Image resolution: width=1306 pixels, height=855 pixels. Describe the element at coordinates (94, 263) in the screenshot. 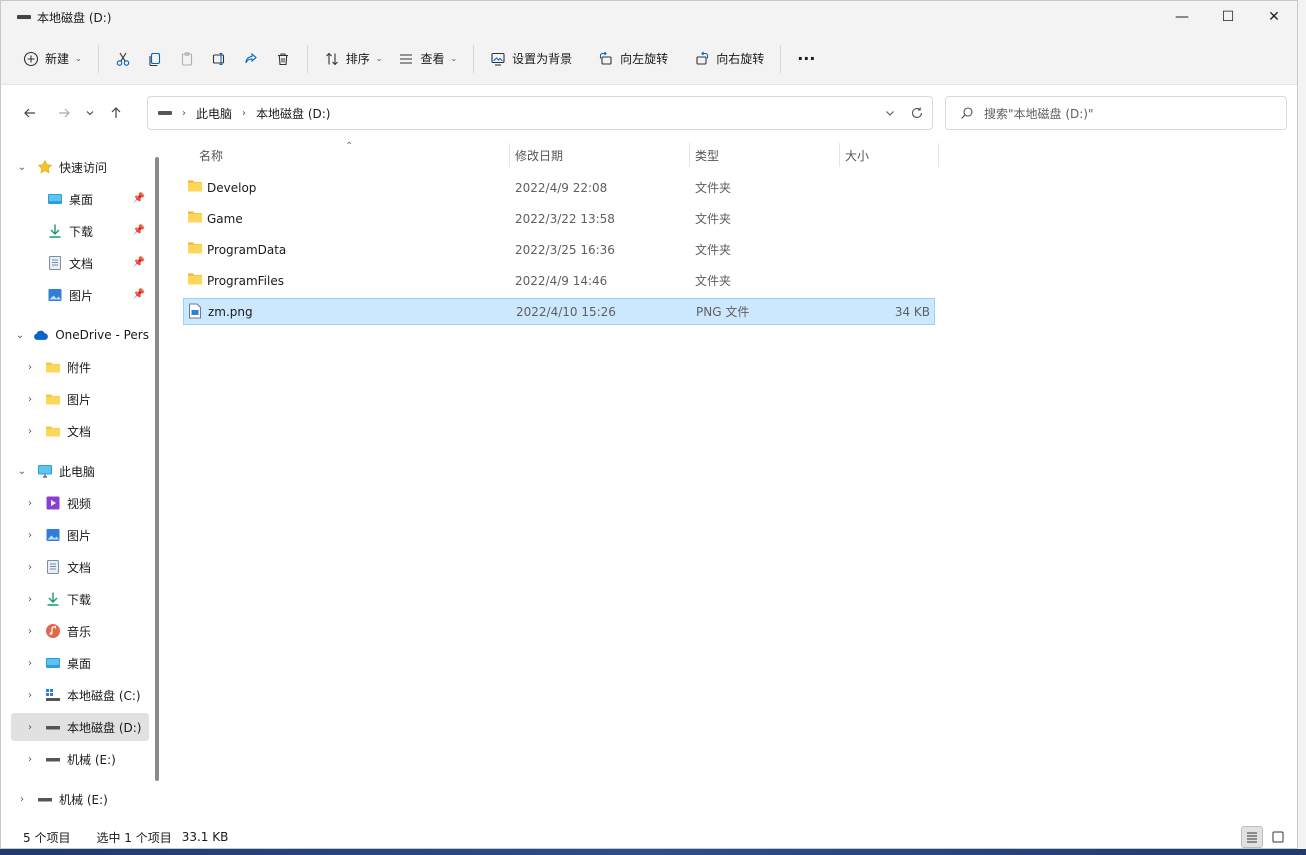

I see `sidebar-item-documents-quick: 文档 📌` at that location.